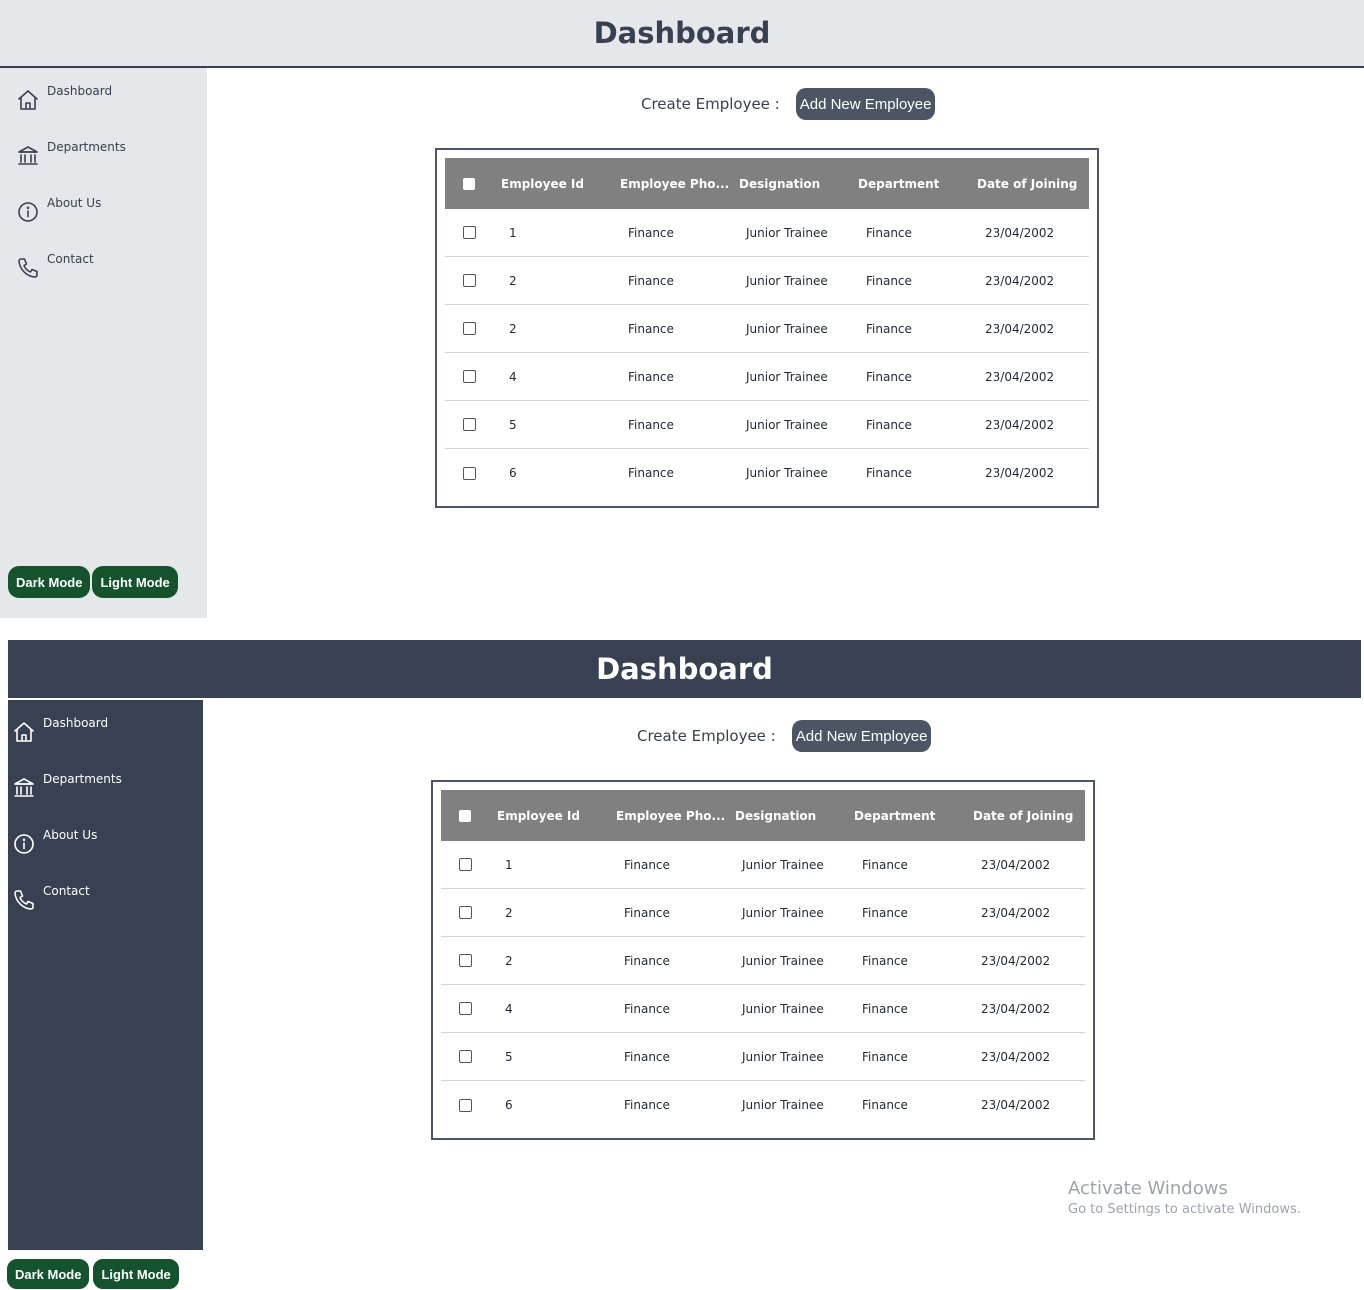 The height and width of the screenshot is (1290, 1364). I want to click on watermark-subtitle: Go to Settings to activate Windows., so click(1184, 1209).